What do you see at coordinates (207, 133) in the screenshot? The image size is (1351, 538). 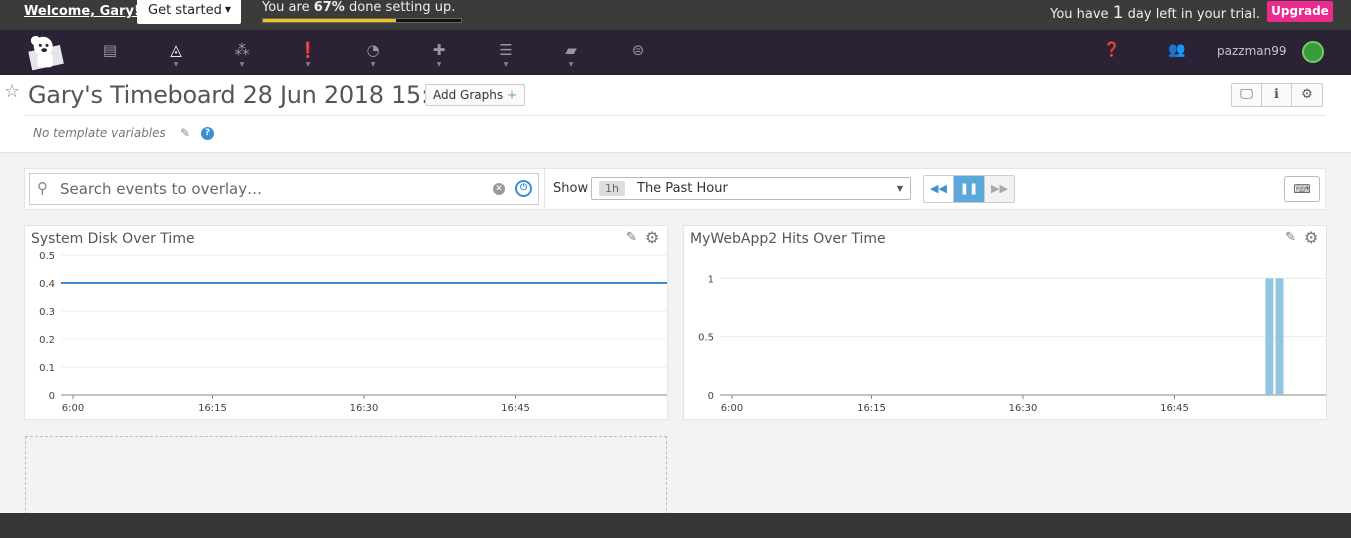 I see `help-icon: ?` at bounding box center [207, 133].